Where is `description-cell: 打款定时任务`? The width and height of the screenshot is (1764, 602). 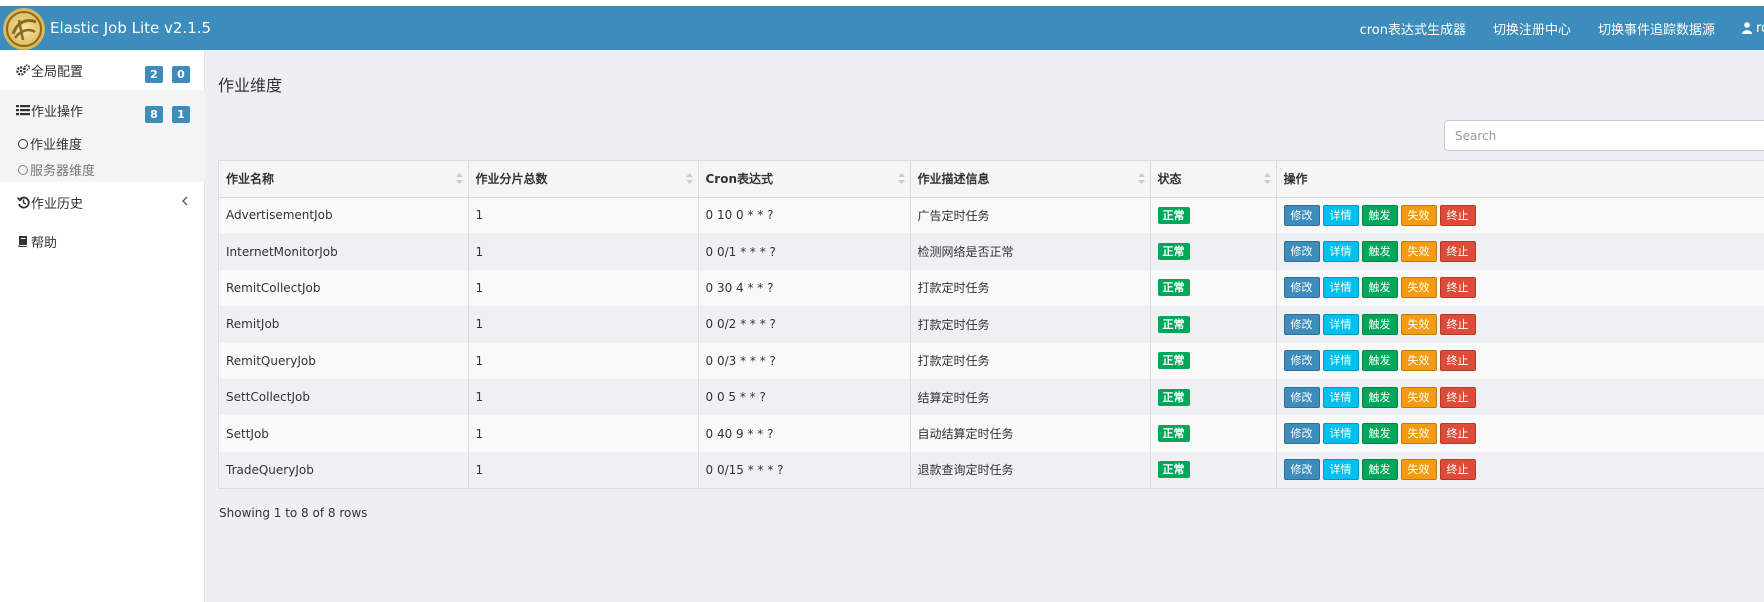 description-cell: 打款定时任务 is located at coordinates (1030, 360).